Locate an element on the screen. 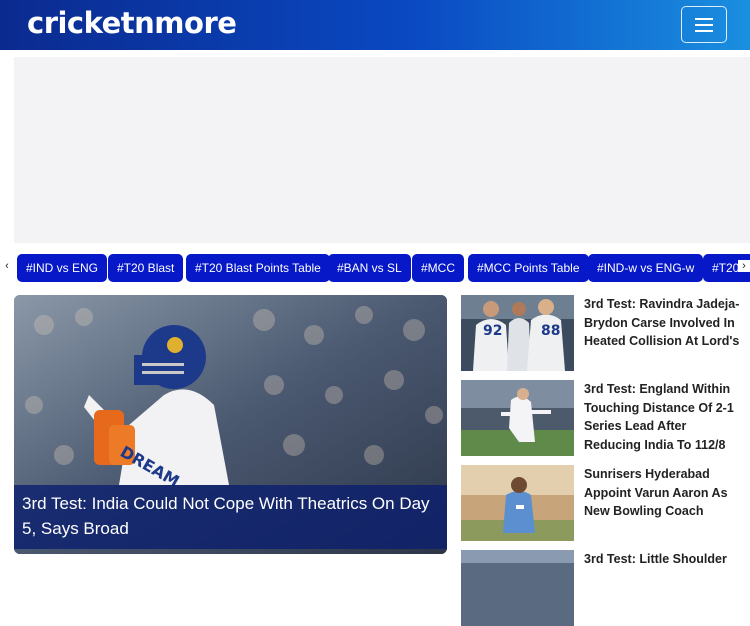  site-header: cricketnmore is located at coordinates (375, 25).